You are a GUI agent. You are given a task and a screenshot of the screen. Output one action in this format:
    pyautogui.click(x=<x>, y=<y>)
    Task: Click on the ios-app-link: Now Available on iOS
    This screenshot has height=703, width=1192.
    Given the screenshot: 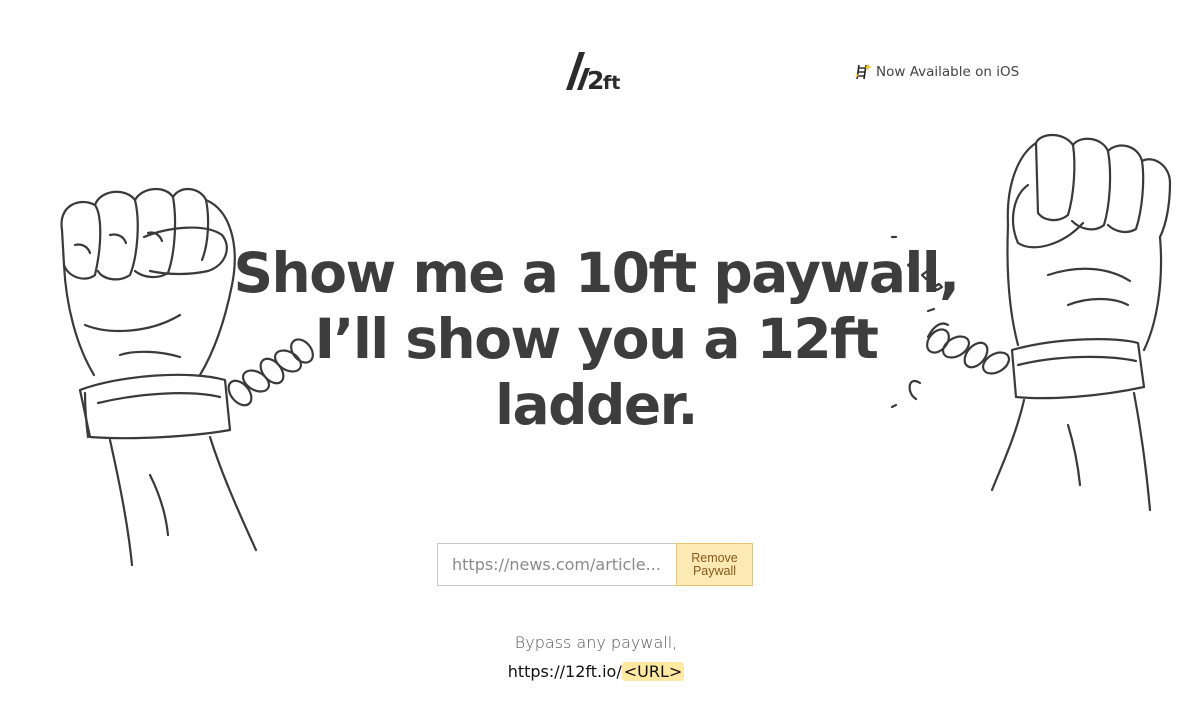 What is the action you would take?
    pyautogui.click(x=936, y=72)
    